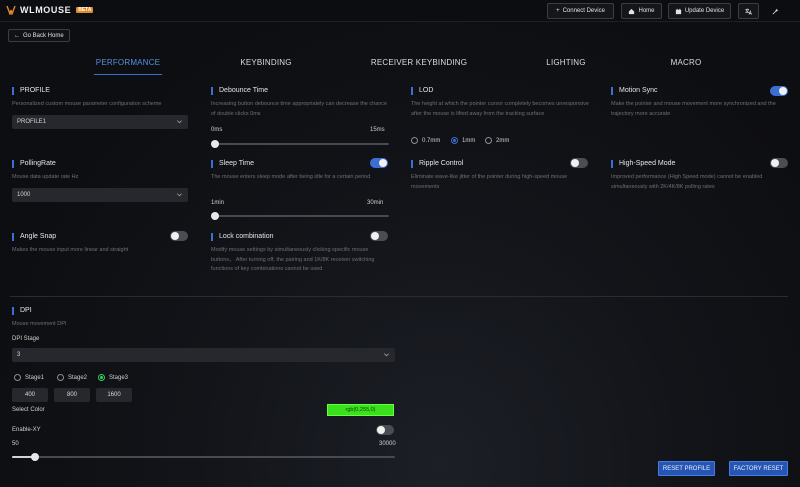 The height and width of the screenshot is (487, 800). Describe the element at coordinates (678, 11) in the screenshot. I see `update-icon` at that location.